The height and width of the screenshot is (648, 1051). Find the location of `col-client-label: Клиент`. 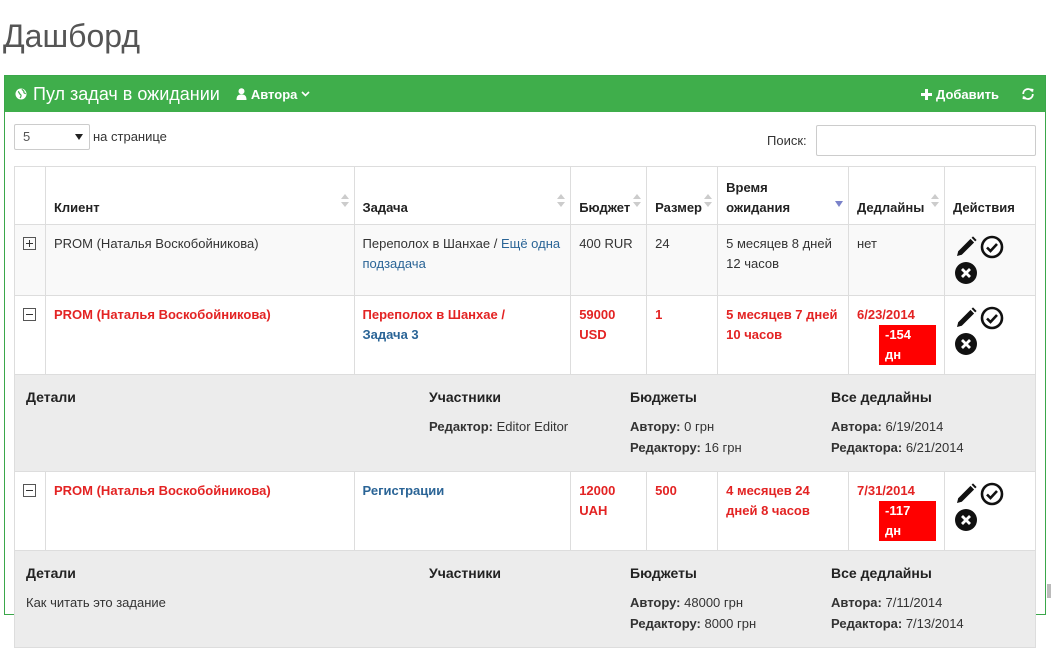

col-client-label: Клиент is located at coordinates (77, 207).